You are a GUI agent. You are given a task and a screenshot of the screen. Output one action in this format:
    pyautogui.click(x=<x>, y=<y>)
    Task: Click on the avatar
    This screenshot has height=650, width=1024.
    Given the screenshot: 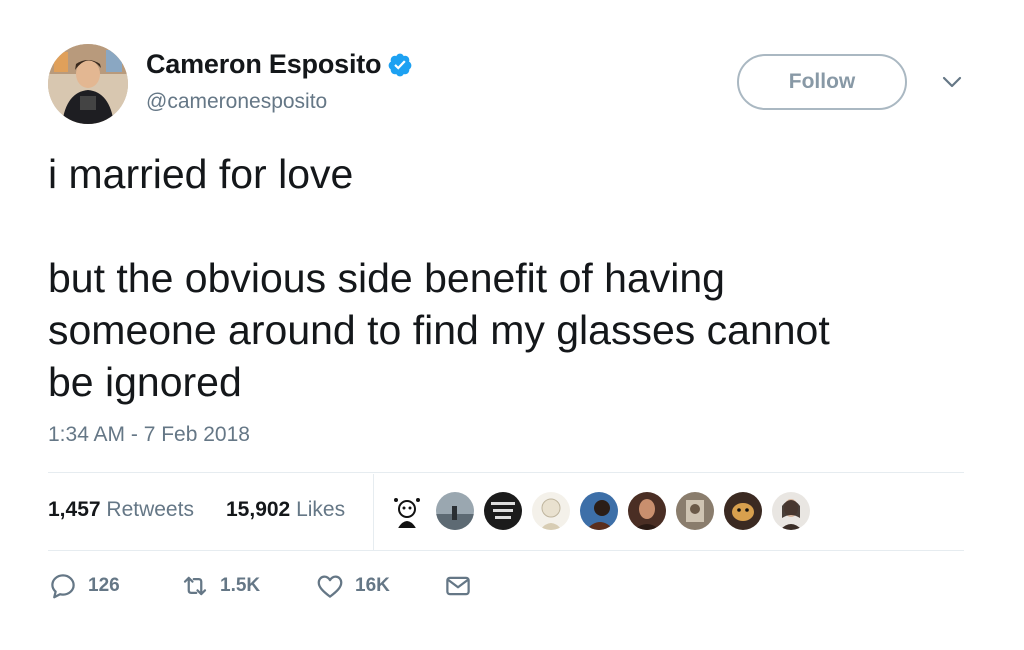 What is the action you would take?
    pyautogui.click(x=88, y=84)
    